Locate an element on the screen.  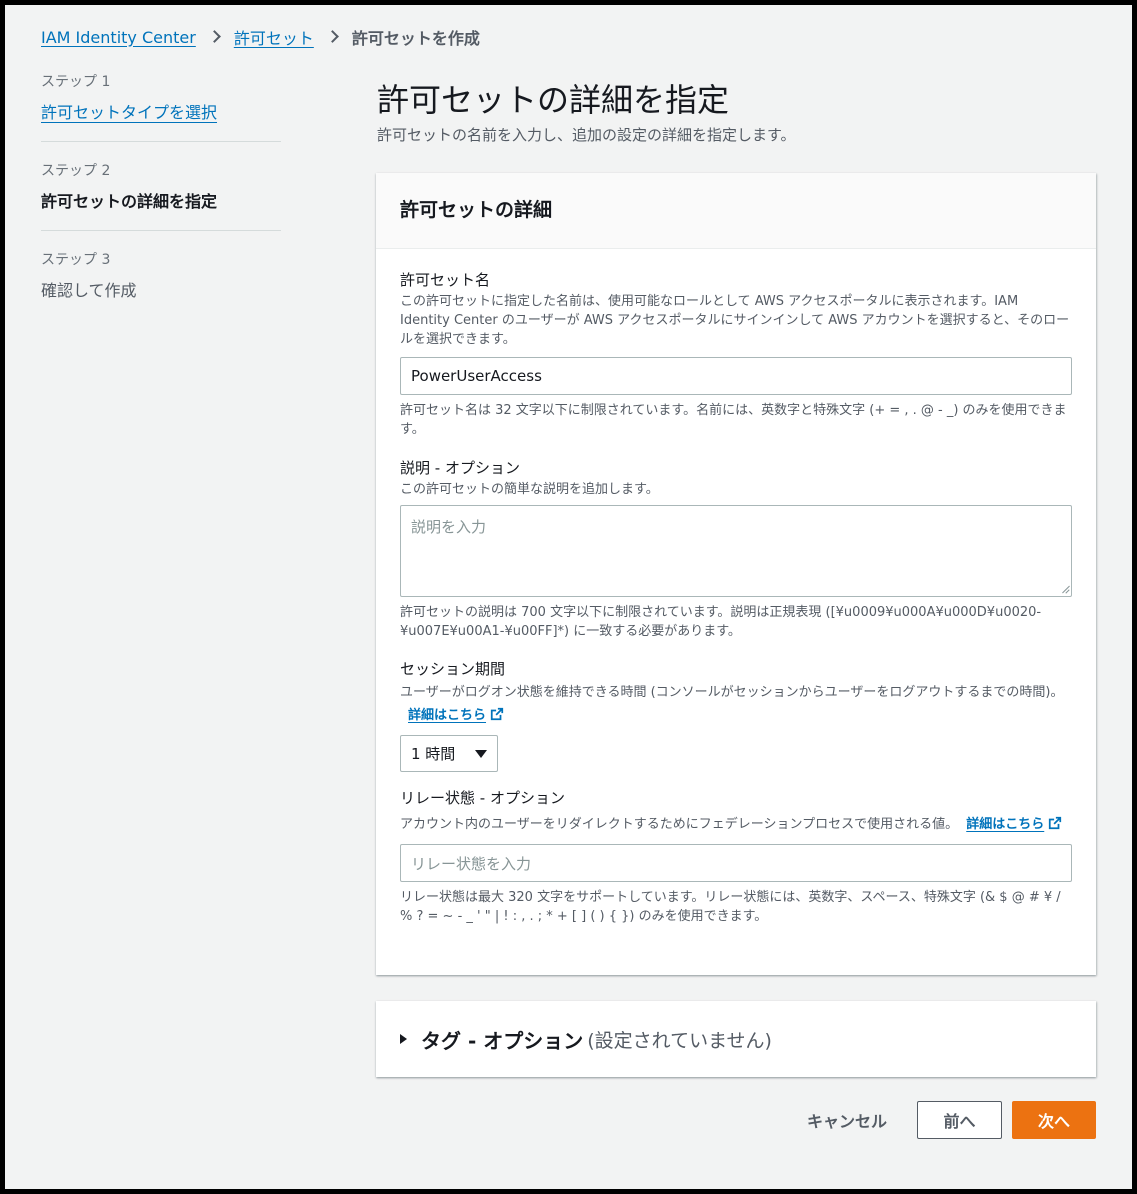
field-label: リレー状態 - オプション is located at coordinates (482, 798).